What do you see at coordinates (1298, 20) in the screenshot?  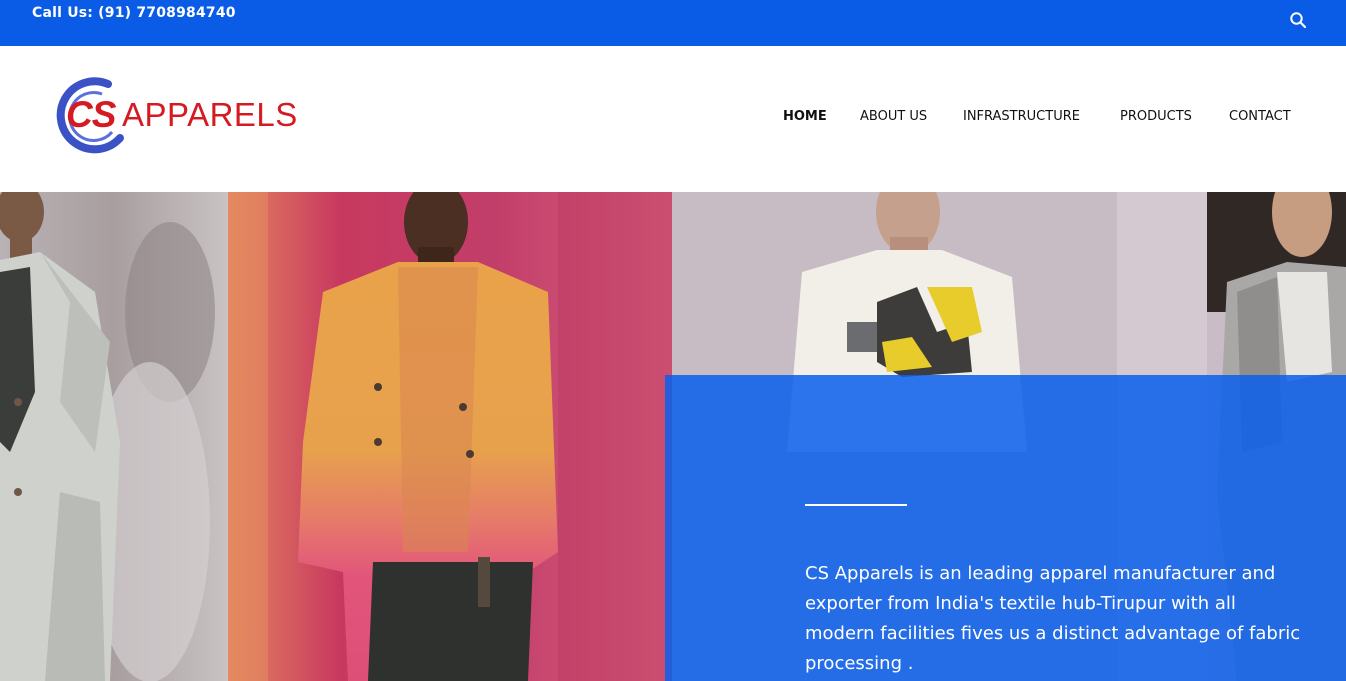 I see `search-icon` at bounding box center [1298, 20].